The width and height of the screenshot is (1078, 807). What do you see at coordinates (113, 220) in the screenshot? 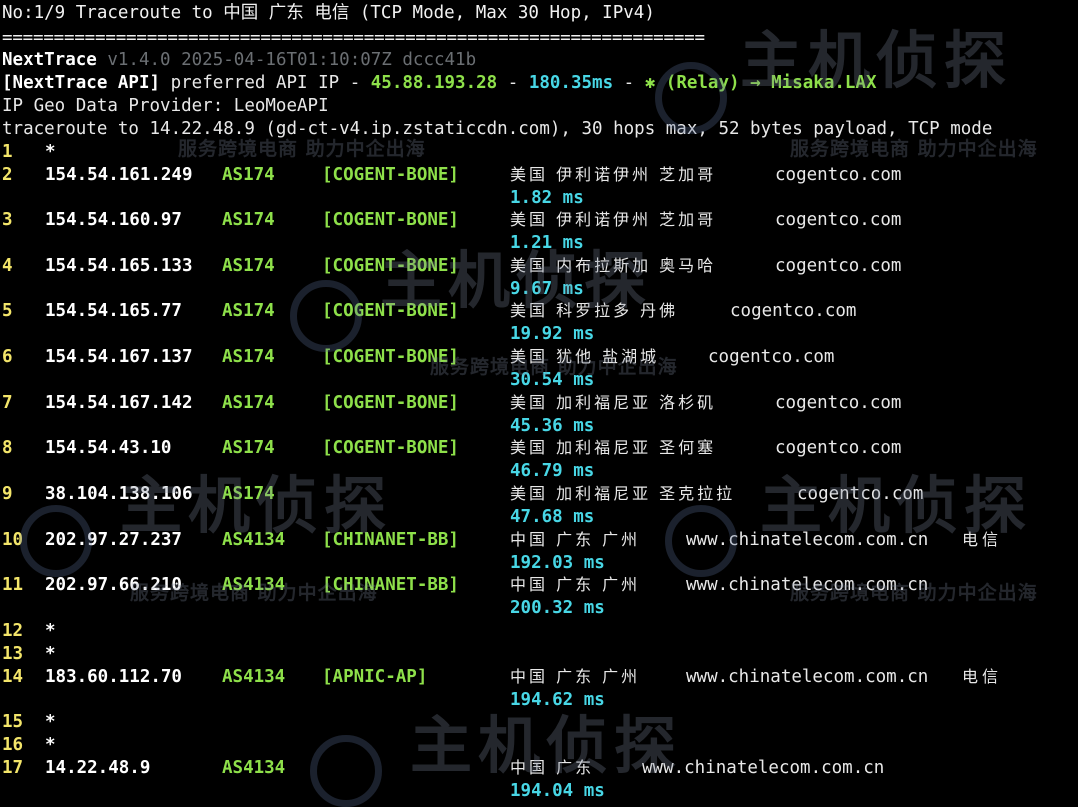
I see `hop-ip: 154.54.160.97` at bounding box center [113, 220].